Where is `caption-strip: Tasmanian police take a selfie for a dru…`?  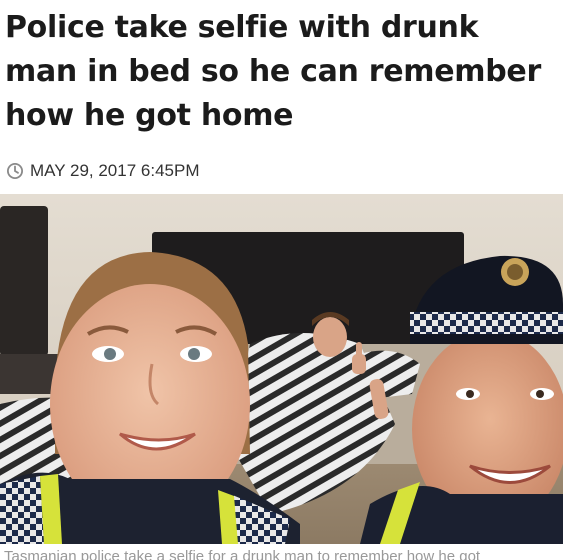
caption-strip: Tasmanian police take a selfie for a dru… is located at coordinates (281, 552).